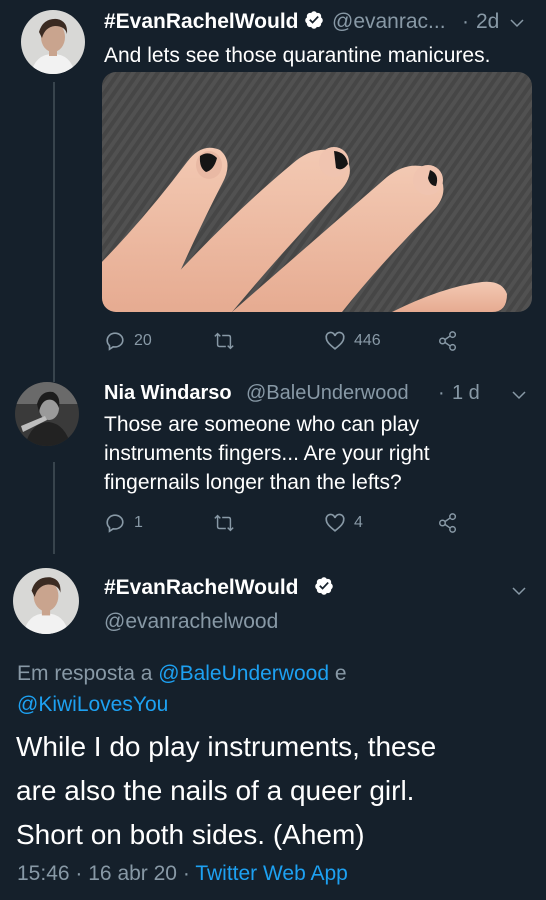 The width and height of the screenshot is (546, 900). What do you see at coordinates (191, 622) in the screenshot?
I see `handle: @evanrachelwood` at bounding box center [191, 622].